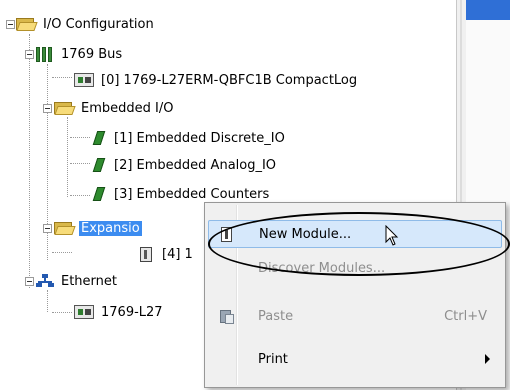 Image resolution: width=510 pixels, height=390 pixels. Describe the element at coordinates (195, 165) in the screenshot. I see `tree-item-label: [2] Embedded Analog_IO` at that location.